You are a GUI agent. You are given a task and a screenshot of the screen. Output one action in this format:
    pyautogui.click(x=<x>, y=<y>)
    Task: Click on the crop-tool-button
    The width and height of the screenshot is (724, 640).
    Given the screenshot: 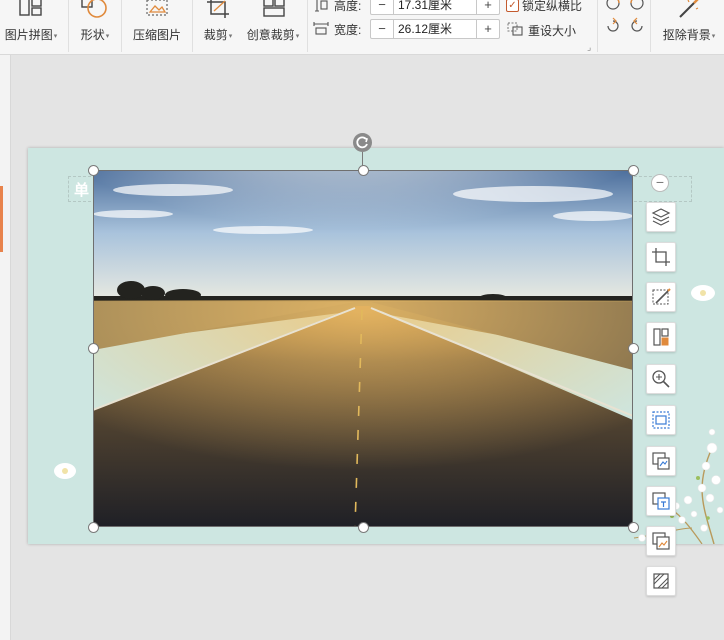 What is the action you would take?
    pyautogui.click(x=661, y=257)
    